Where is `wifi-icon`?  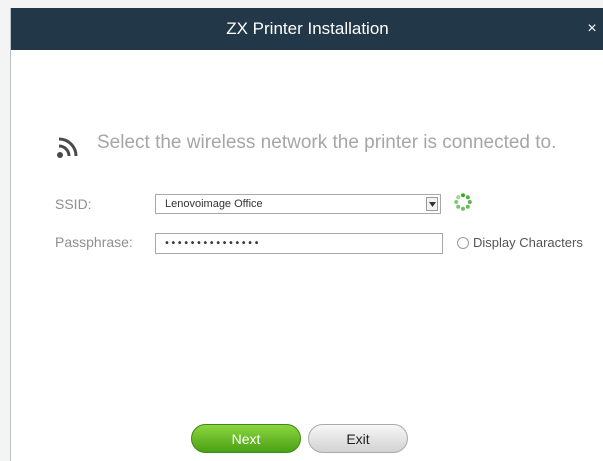 wifi-icon is located at coordinates (67, 147).